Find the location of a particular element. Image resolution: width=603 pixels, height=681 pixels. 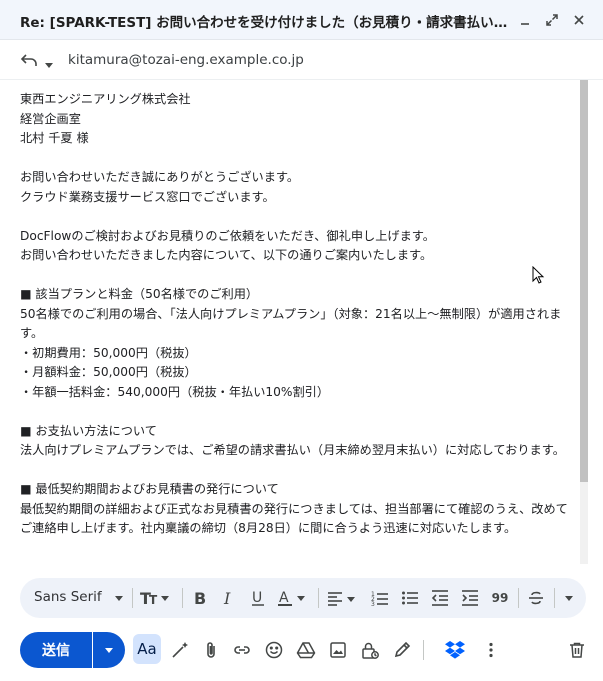

formatting-toolbar: Sans Serif T T B I U A 123 99 is located at coordinates (303, 598).